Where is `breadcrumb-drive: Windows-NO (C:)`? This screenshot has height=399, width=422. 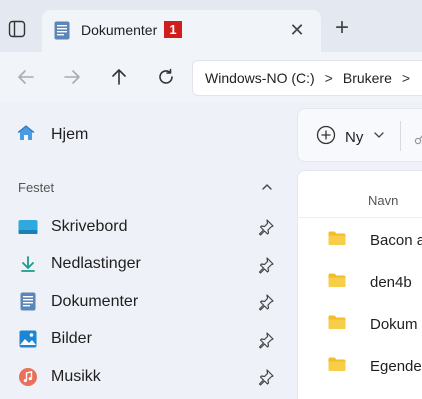 breadcrumb-drive: Windows-NO (C:) is located at coordinates (260, 78).